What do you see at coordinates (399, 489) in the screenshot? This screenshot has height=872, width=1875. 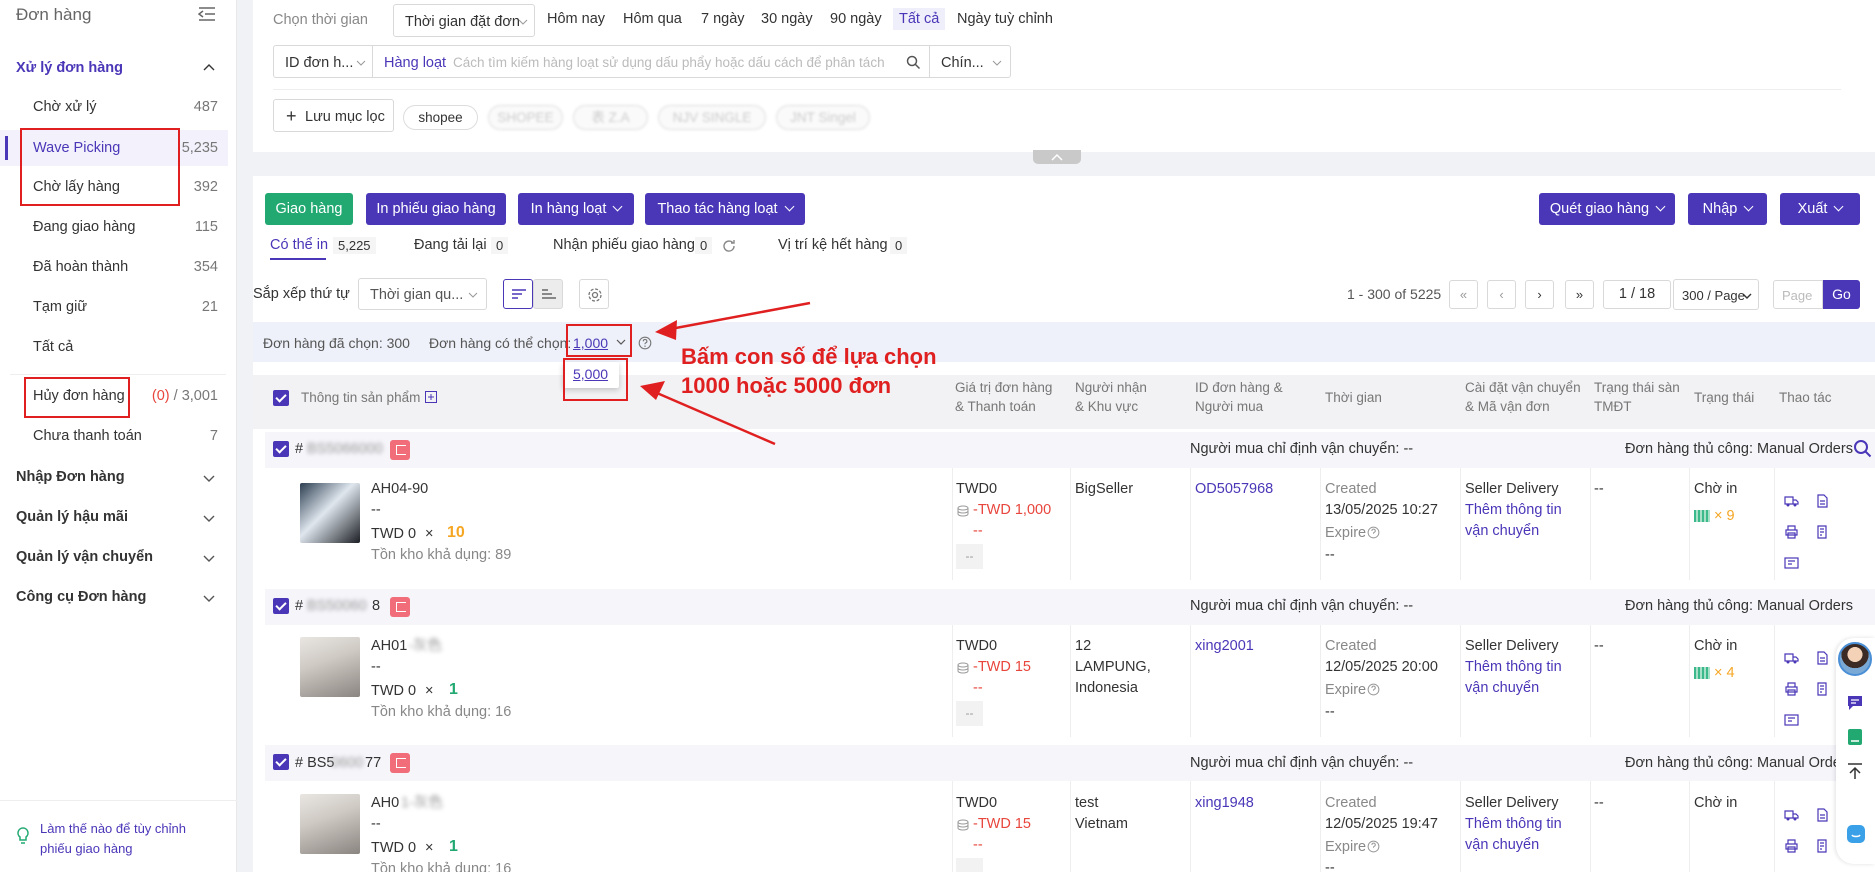 I see `product-sku: AH04-90` at bounding box center [399, 489].